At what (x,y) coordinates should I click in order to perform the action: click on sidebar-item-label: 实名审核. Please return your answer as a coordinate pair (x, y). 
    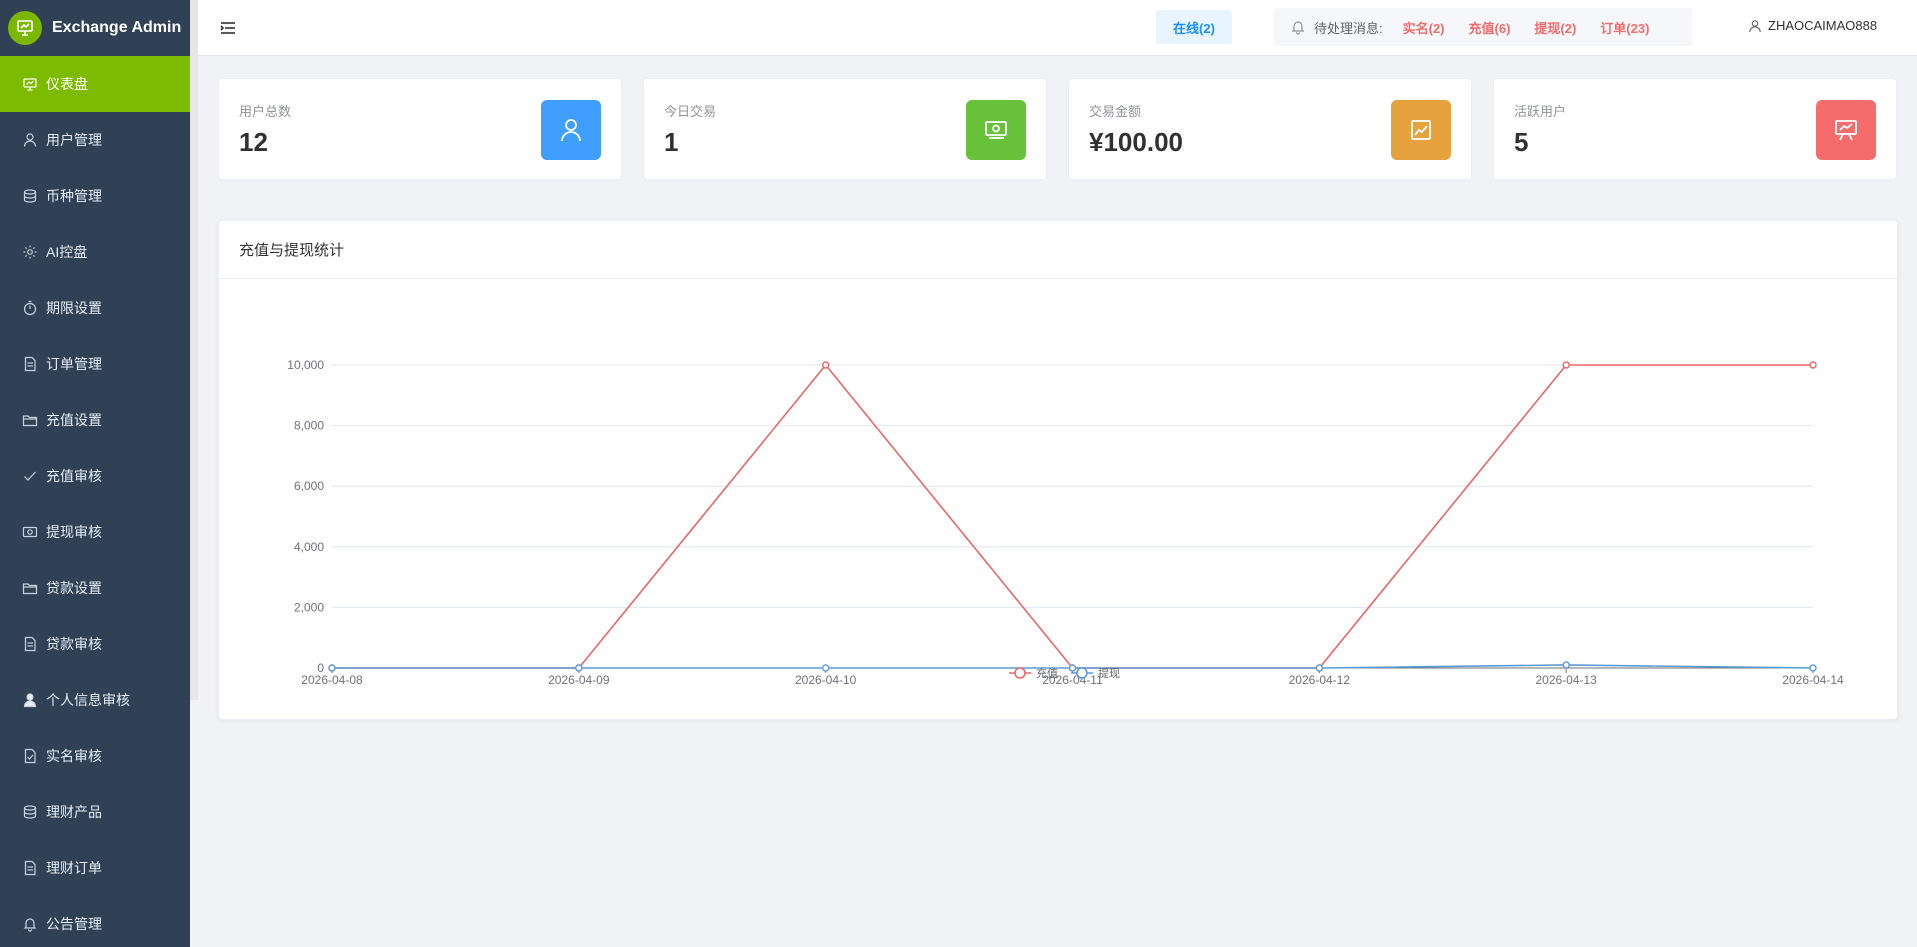
    Looking at the image, I should click on (74, 756).